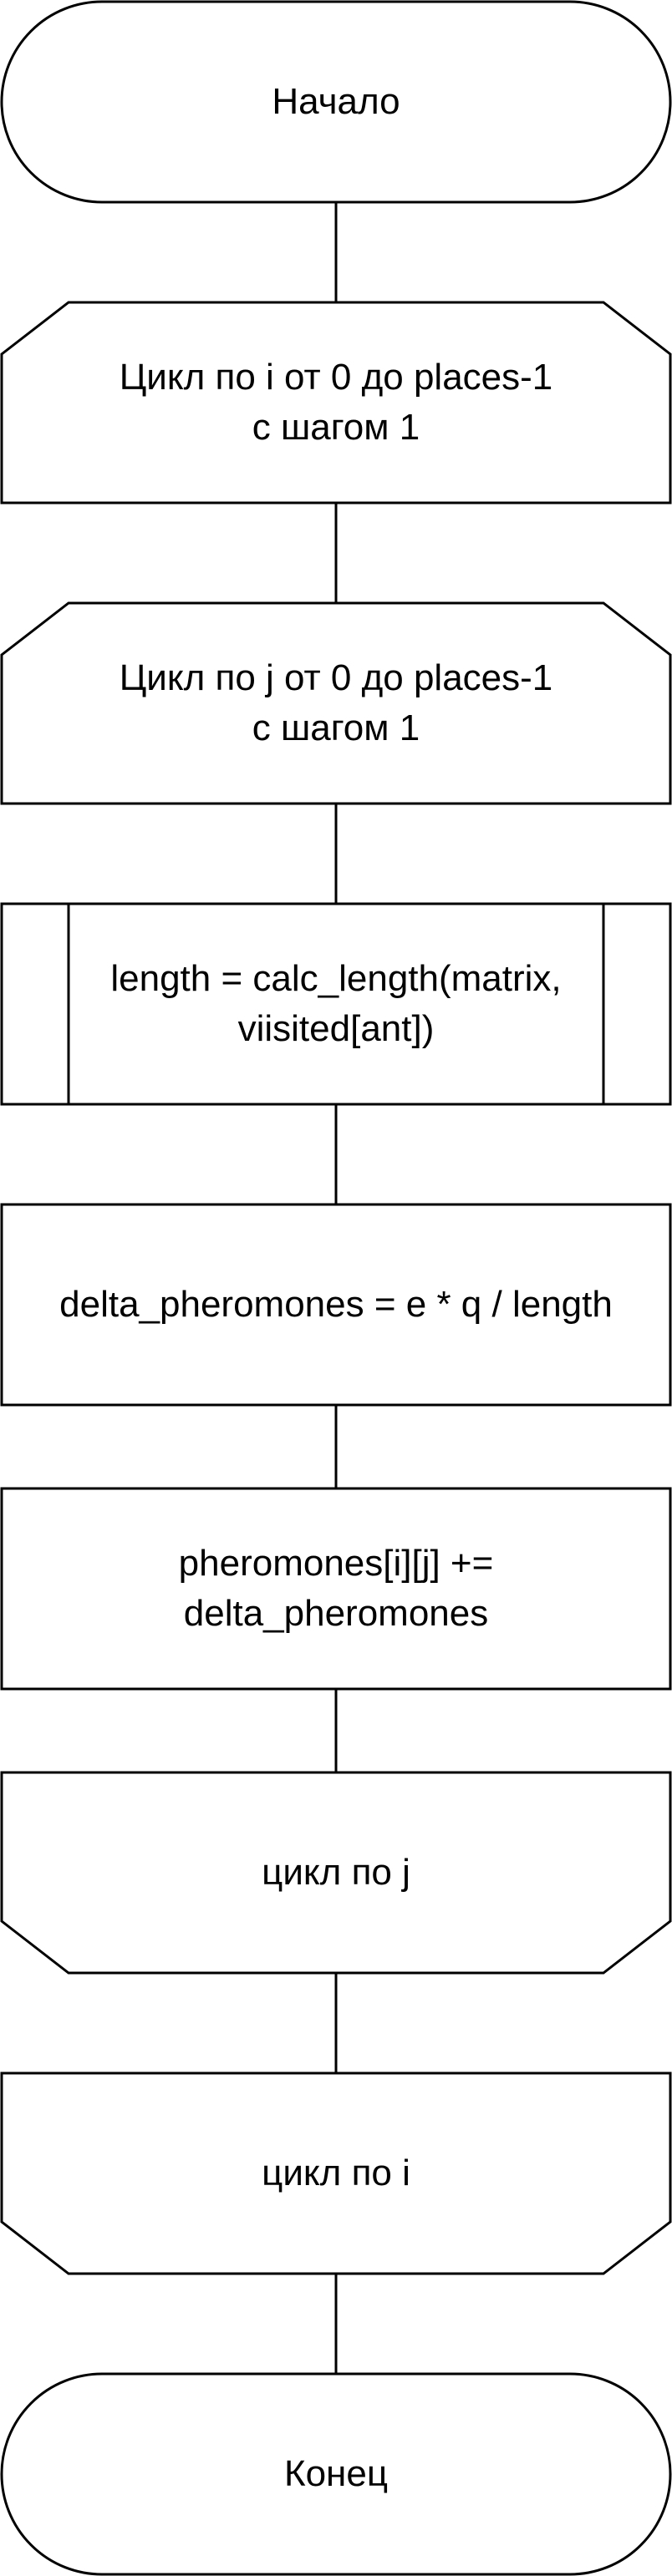  What do you see at coordinates (336, 2173) in the screenshot?
I see `loop-i-end-label: цикл по i` at bounding box center [336, 2173].